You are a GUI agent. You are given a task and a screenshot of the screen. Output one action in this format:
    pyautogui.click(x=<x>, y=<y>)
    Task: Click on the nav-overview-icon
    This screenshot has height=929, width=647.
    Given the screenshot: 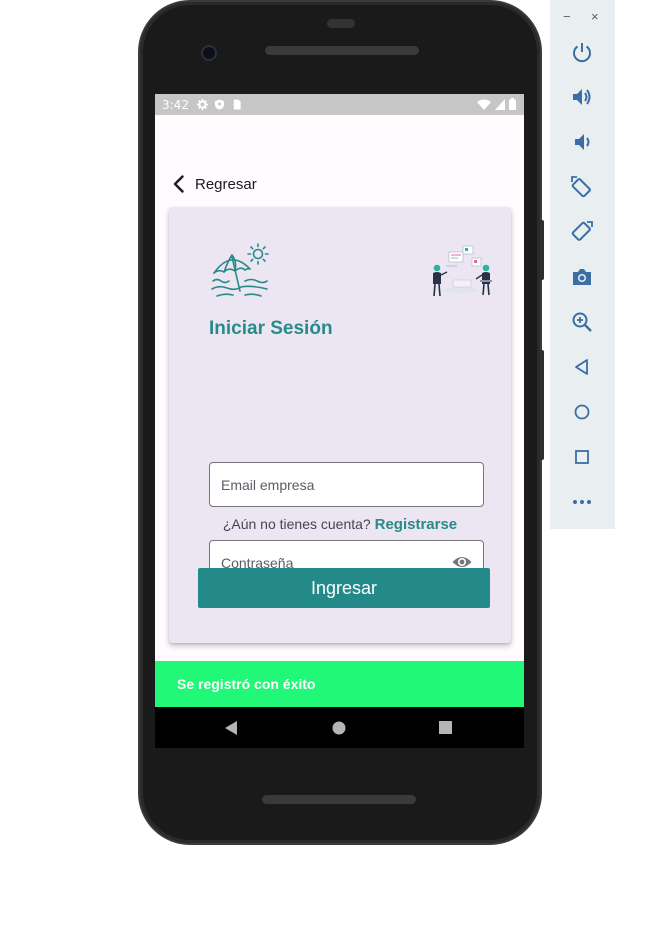 What is the action you would take?
    pyautogui.click(x=445, y=727)
    